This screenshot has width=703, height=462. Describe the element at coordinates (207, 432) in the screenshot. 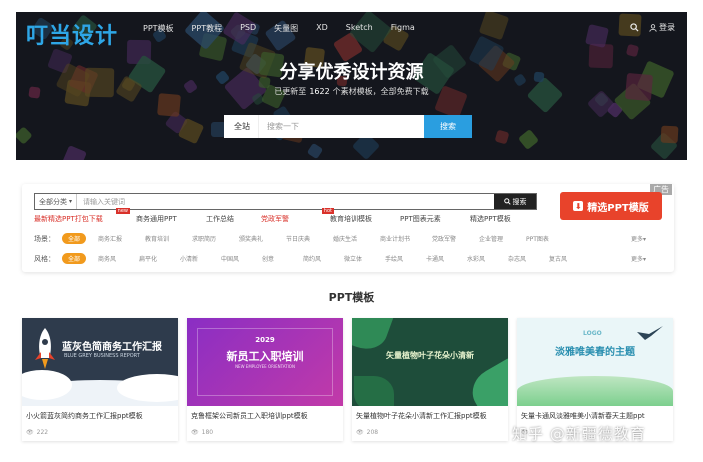

I see `view-count: 180` at that location.